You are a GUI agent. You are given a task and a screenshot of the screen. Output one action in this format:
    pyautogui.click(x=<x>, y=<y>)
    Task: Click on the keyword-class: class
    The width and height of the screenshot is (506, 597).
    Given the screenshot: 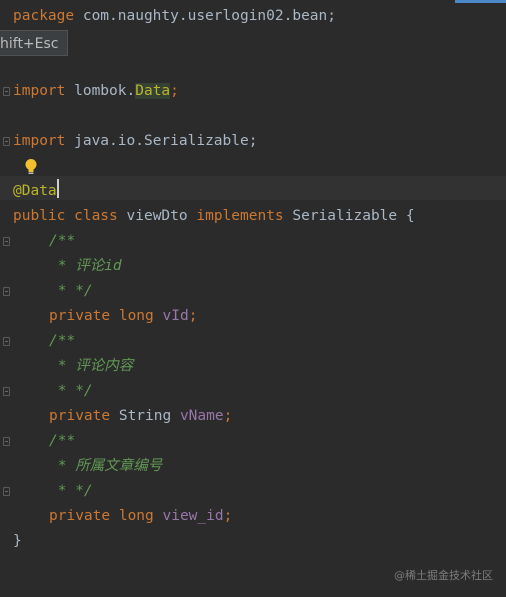 What is the action you would take?
    pyautogui.click(x=91, y=216)
    